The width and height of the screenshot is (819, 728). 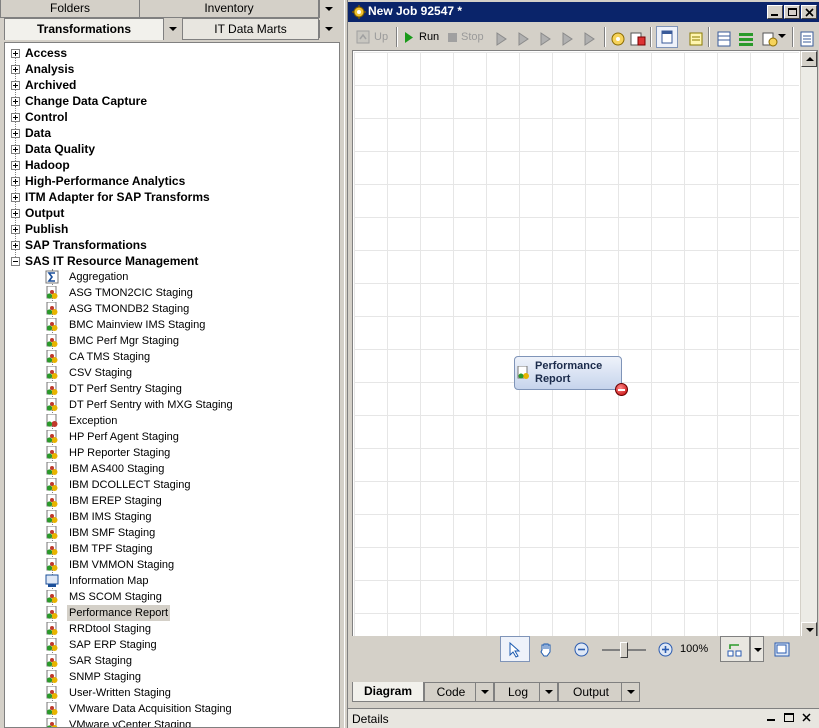 I want to click on zoom-slider, so click(x=624, y=650).